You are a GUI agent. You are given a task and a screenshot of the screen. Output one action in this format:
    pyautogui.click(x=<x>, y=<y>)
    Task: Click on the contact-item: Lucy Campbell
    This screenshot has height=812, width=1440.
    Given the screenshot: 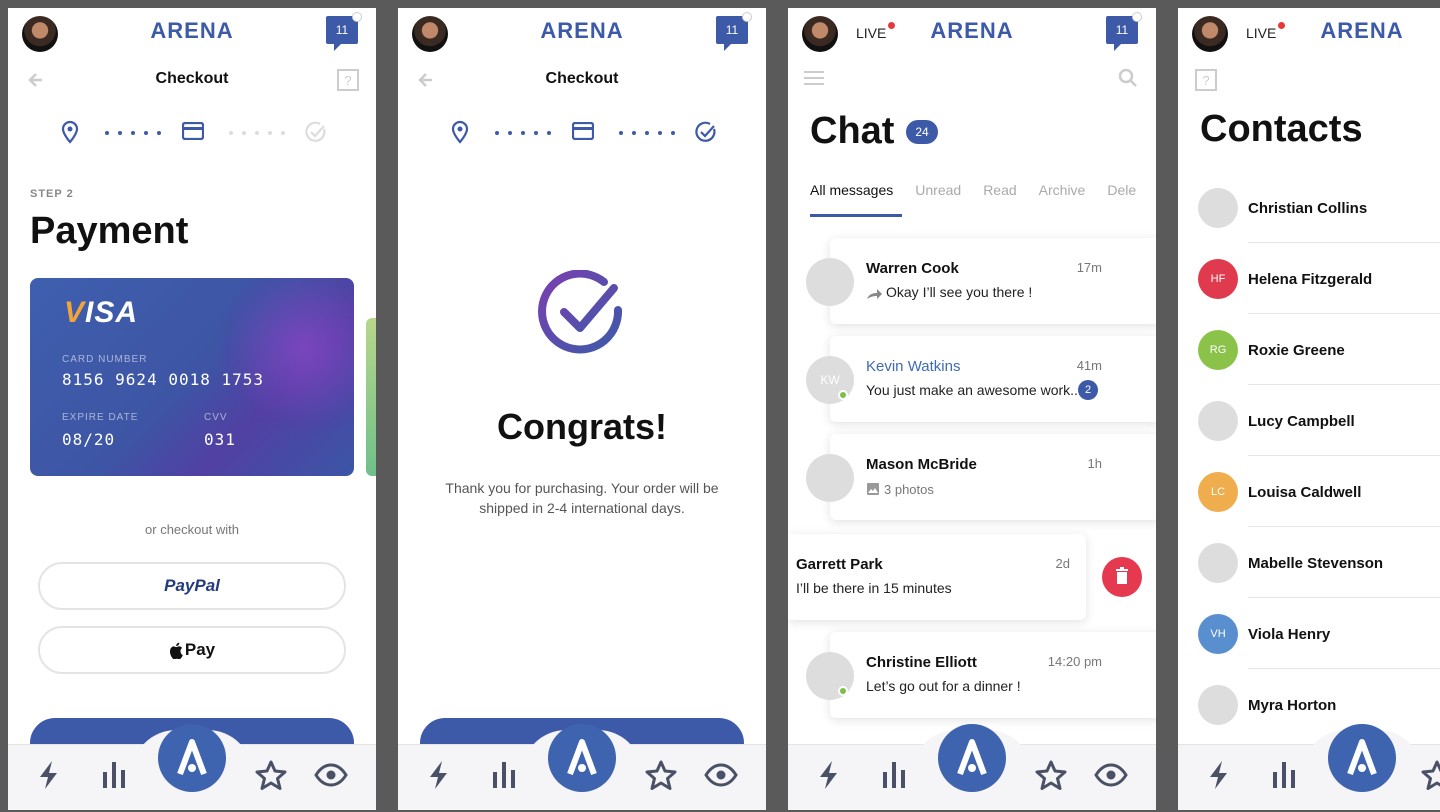 What is the action you would take?
    pyautogui.click(x=1309, y=436)
    